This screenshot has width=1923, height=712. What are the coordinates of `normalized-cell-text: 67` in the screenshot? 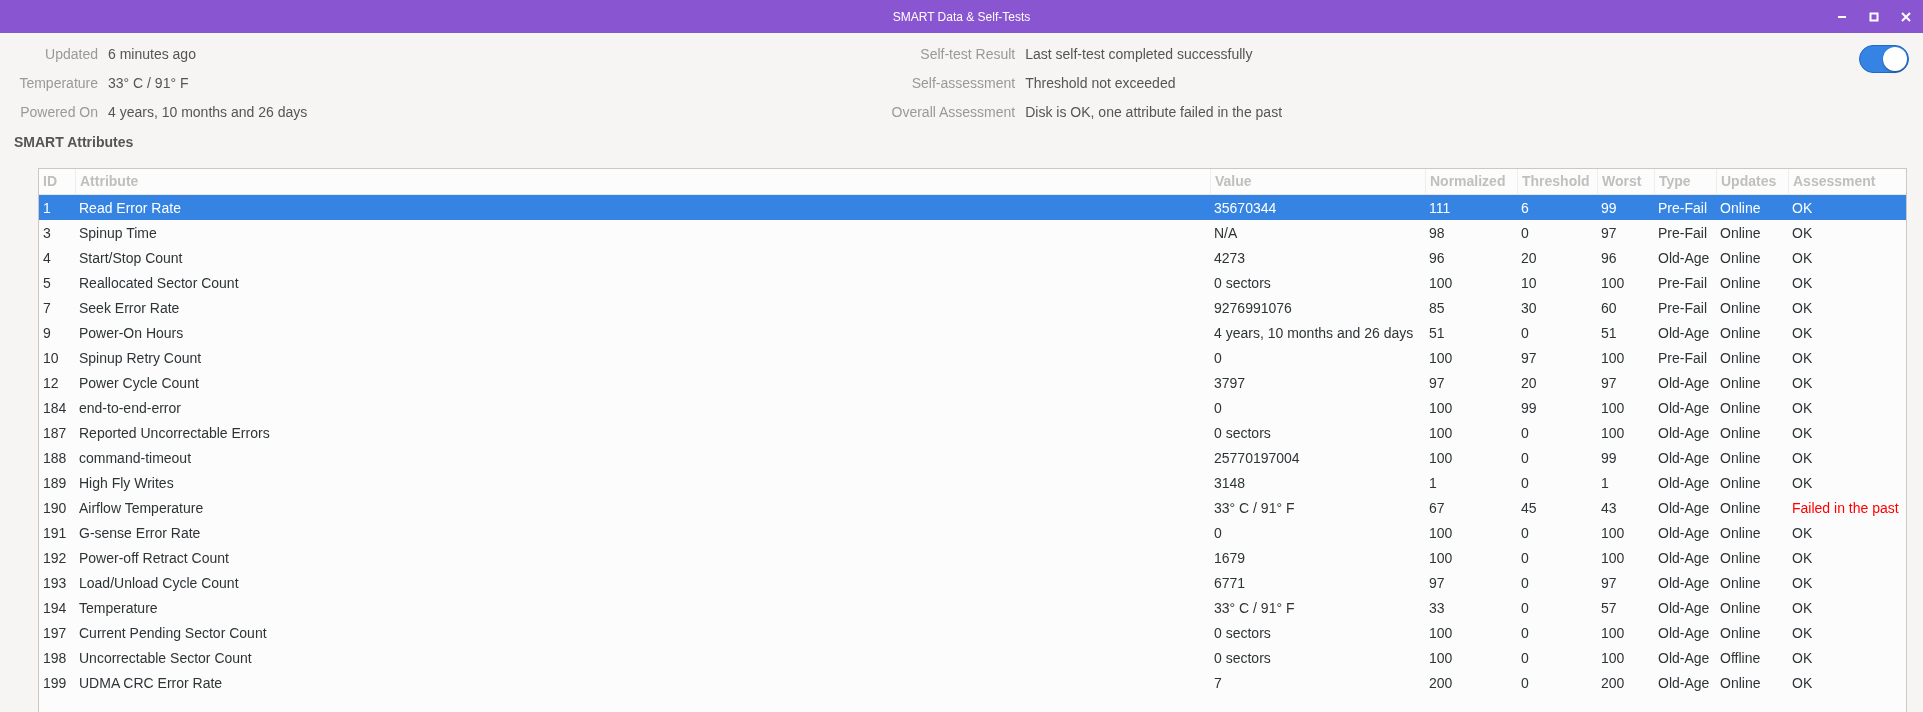 It's located at (1437, 507).